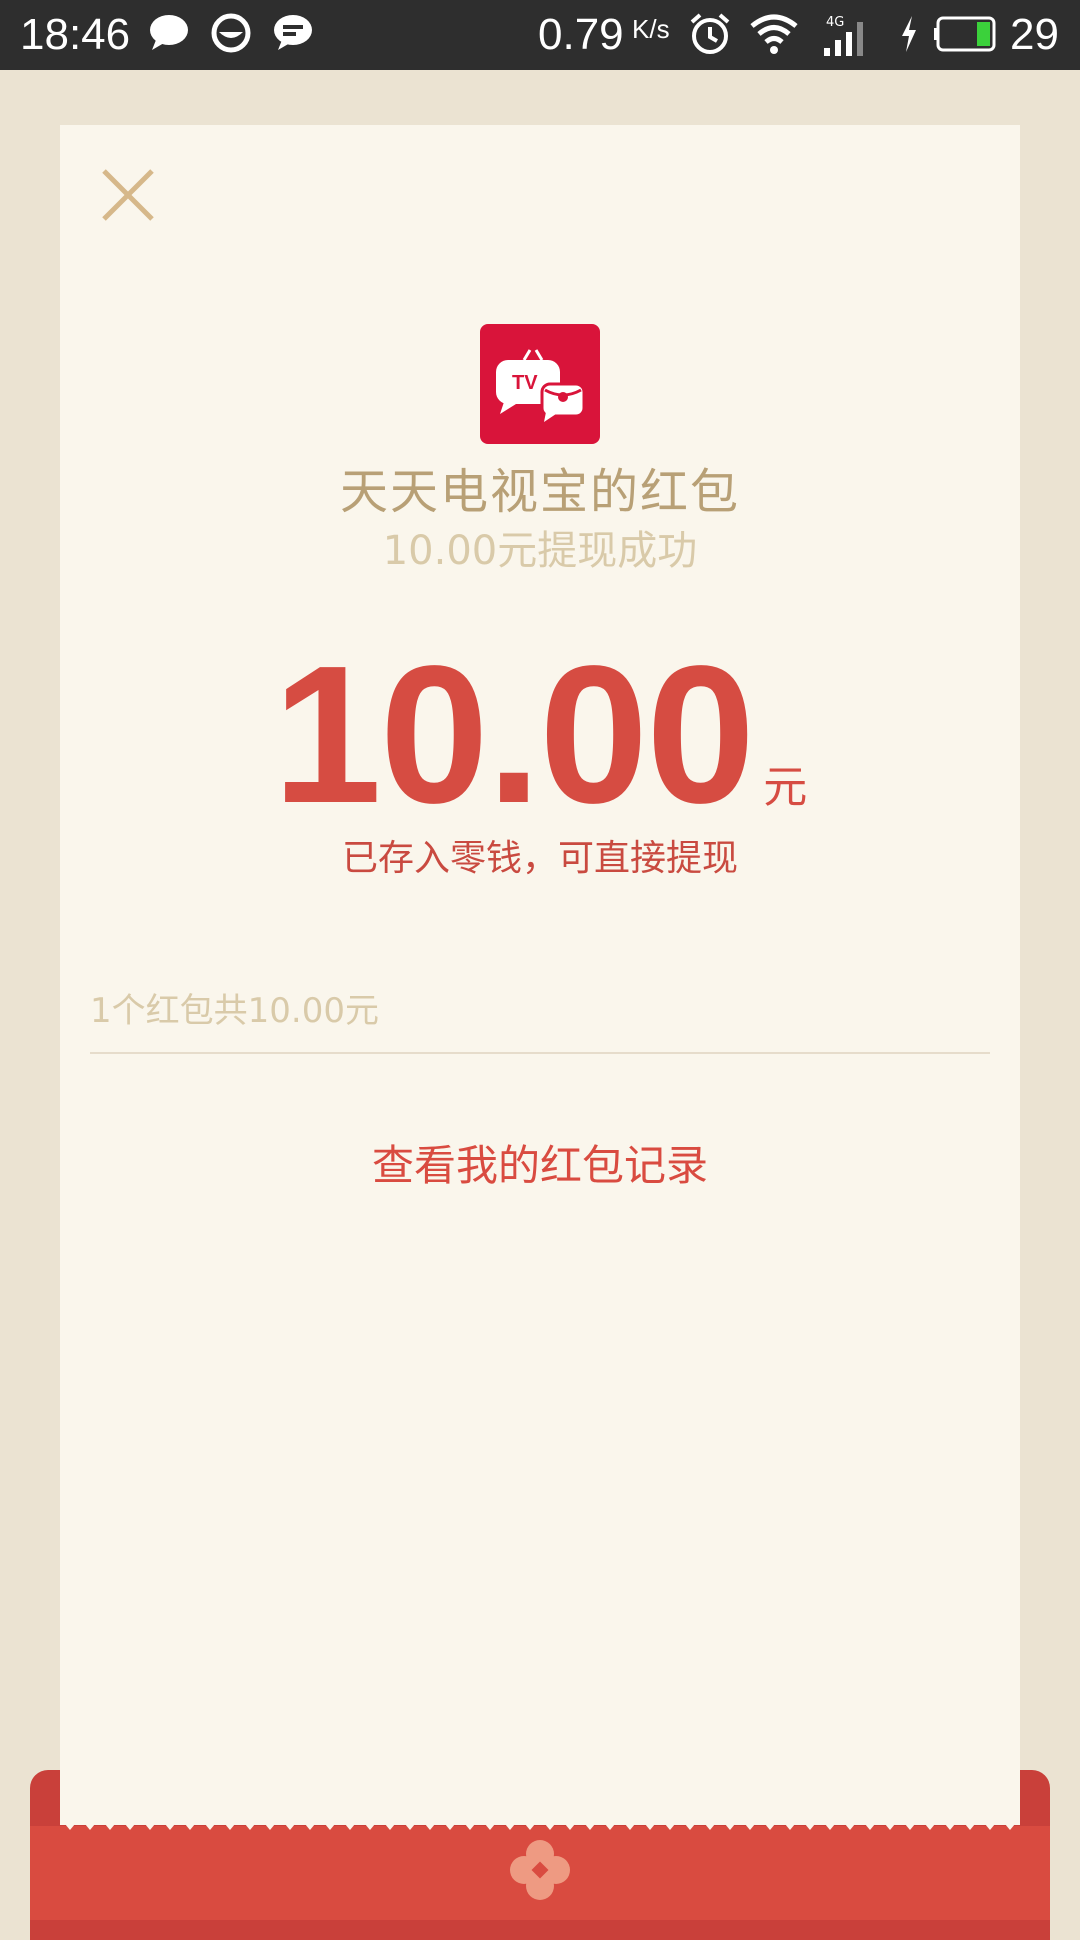 The height and width of the screenshot is (1940, 1080). I want to click on flower-emblem-icon, so click(540, 1870).